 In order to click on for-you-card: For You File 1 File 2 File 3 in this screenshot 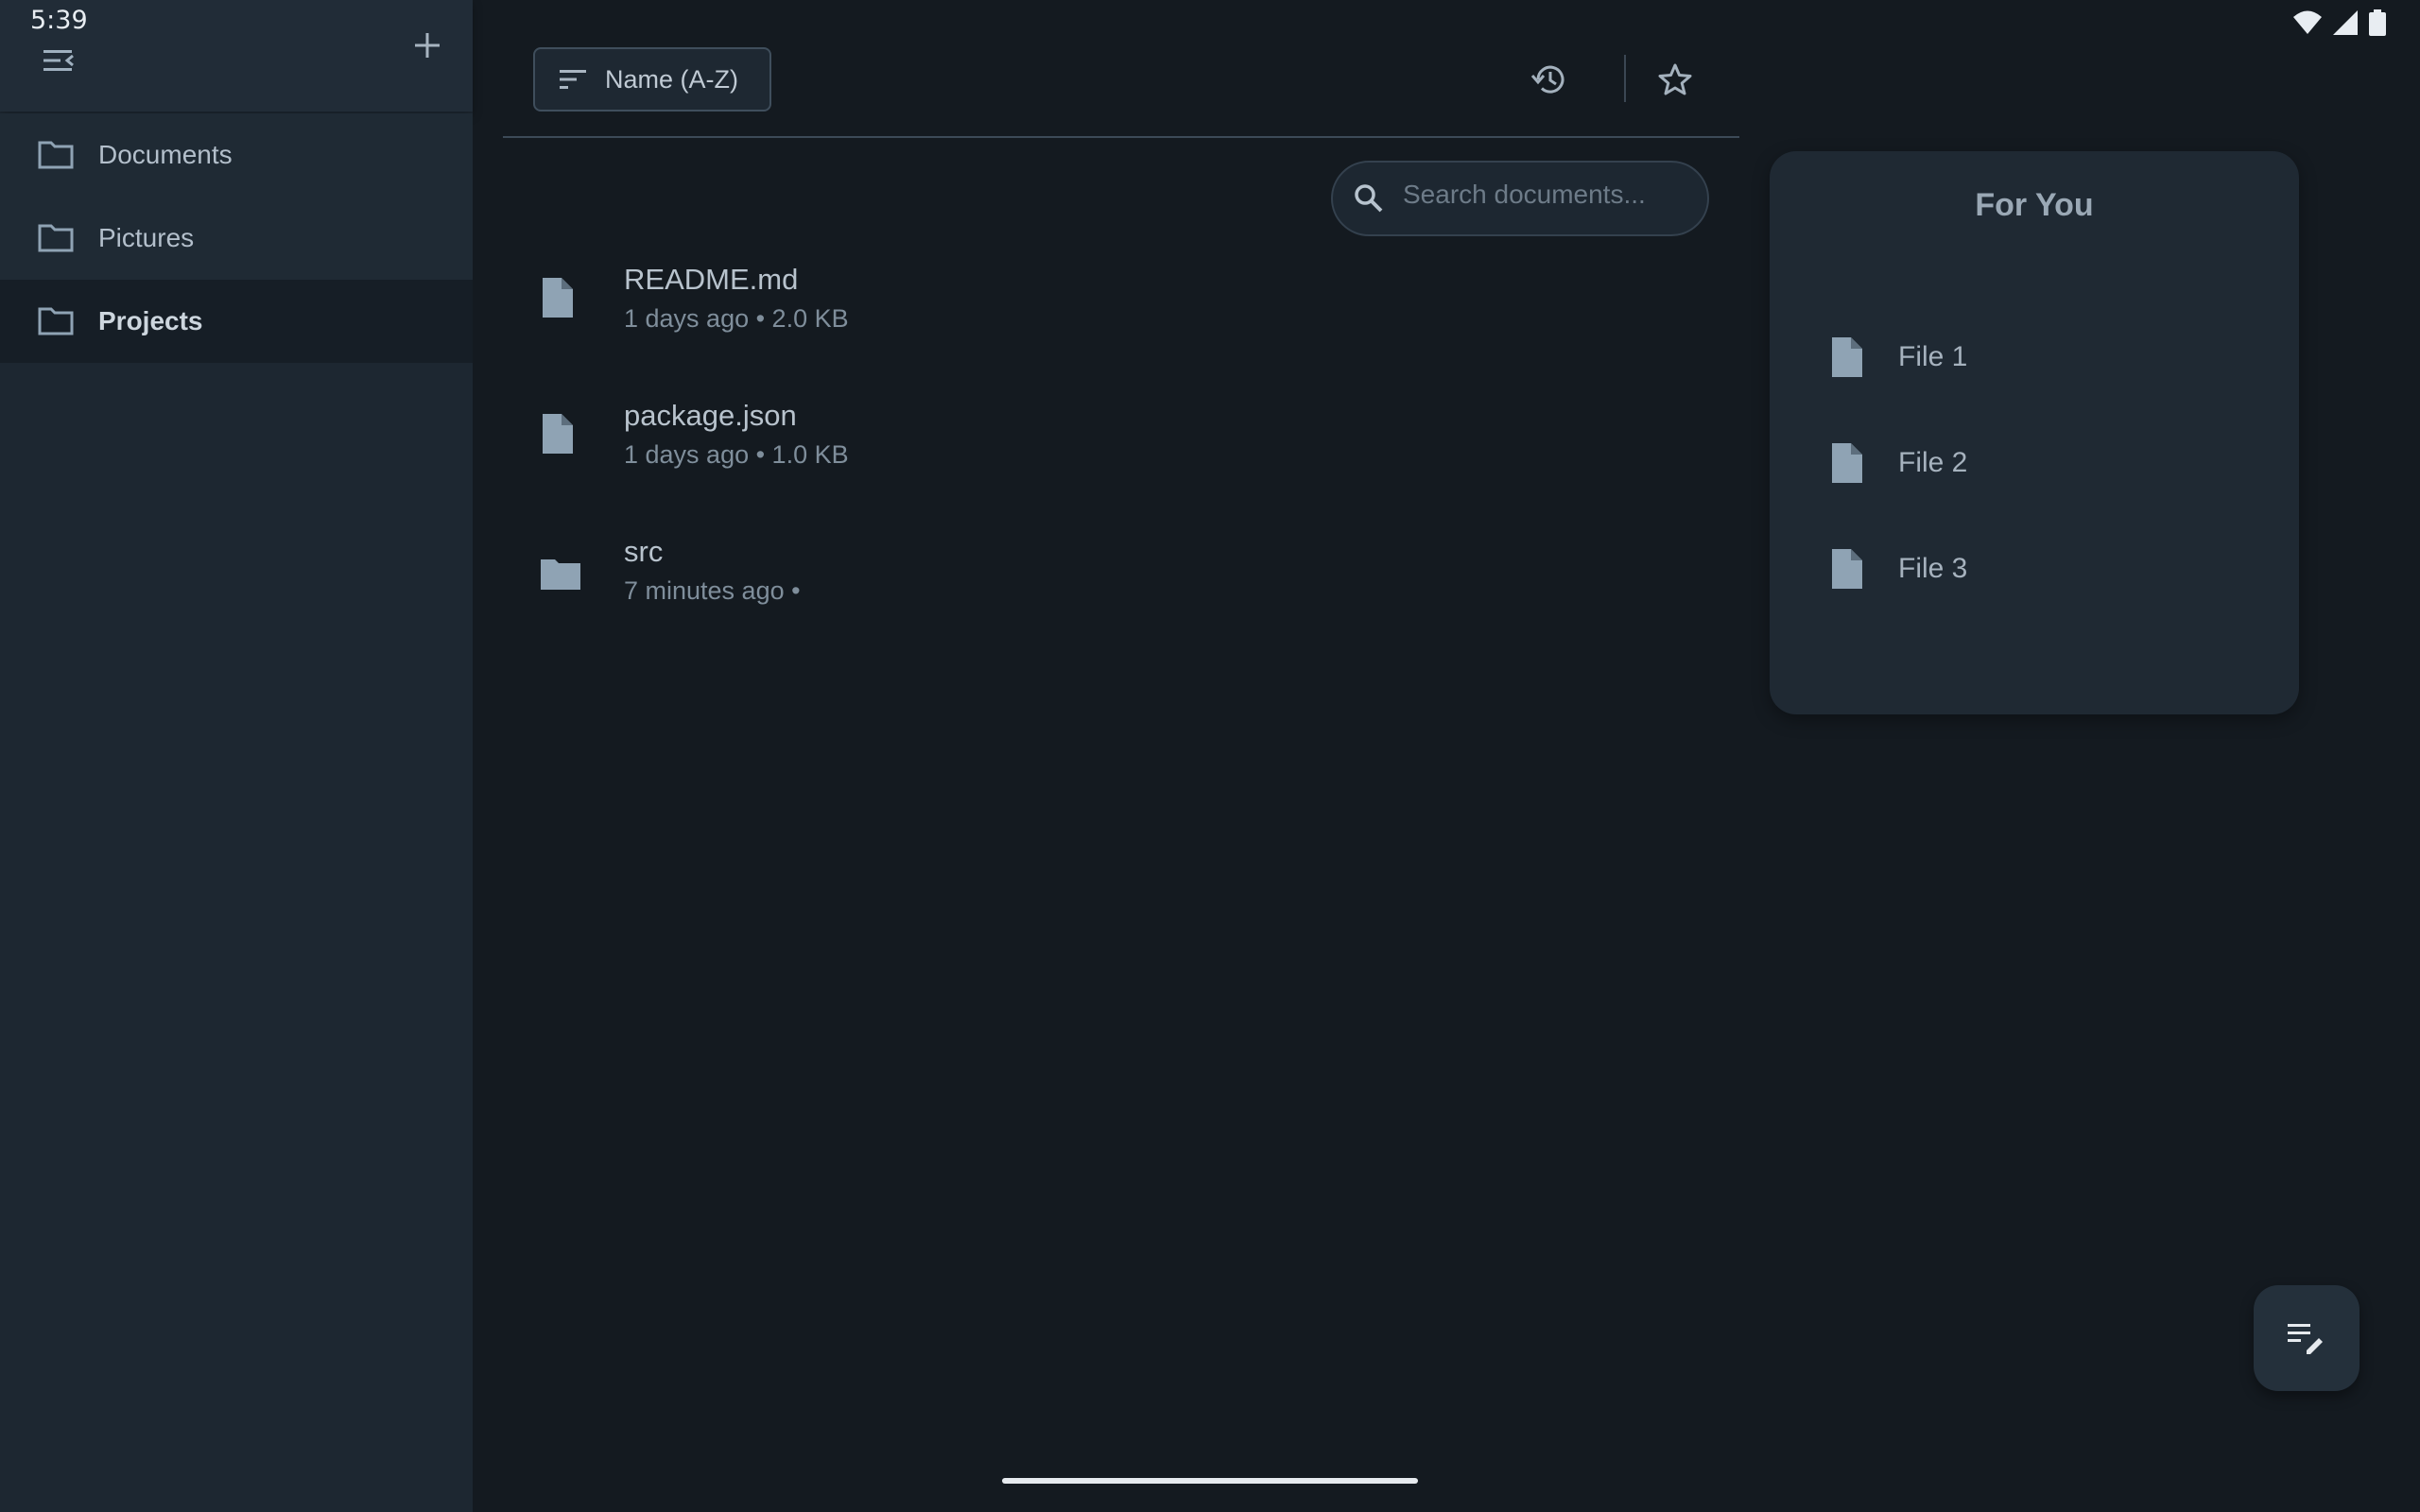, I will do `click(2035, 432)`.